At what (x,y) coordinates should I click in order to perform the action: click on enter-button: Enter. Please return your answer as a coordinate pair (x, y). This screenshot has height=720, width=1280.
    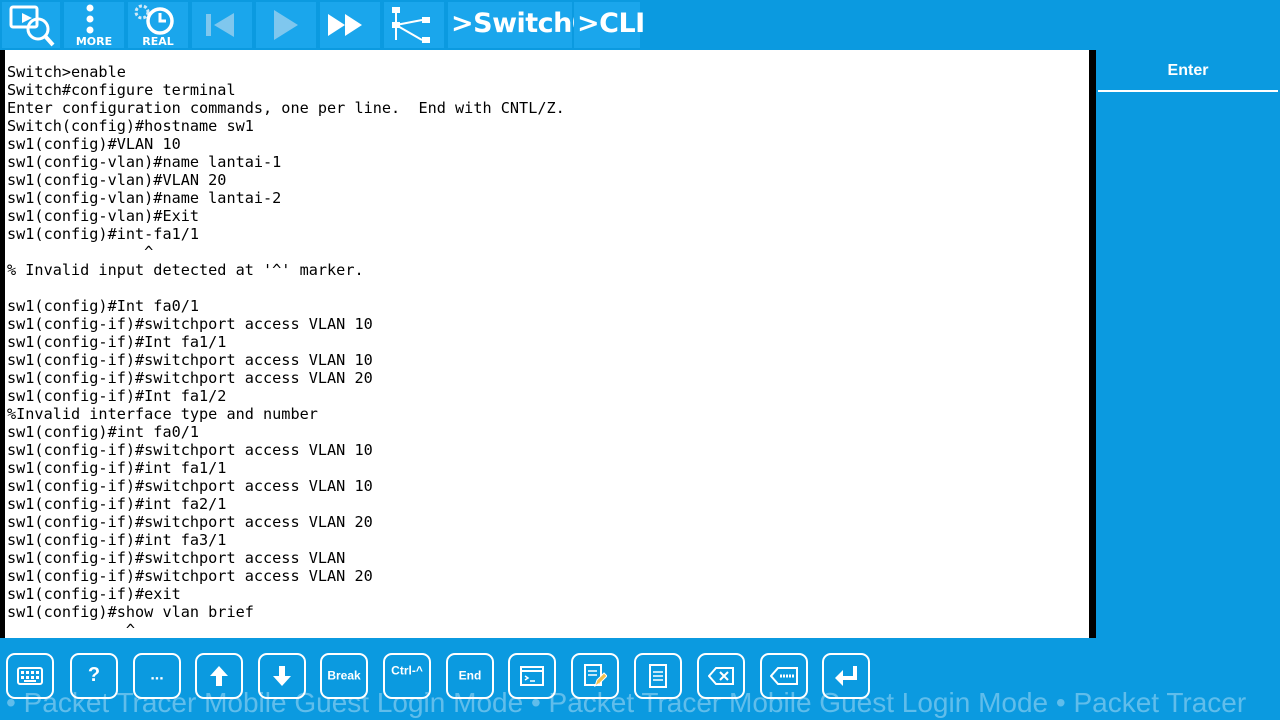
    Looking at the image, I should click on (1188, 71).